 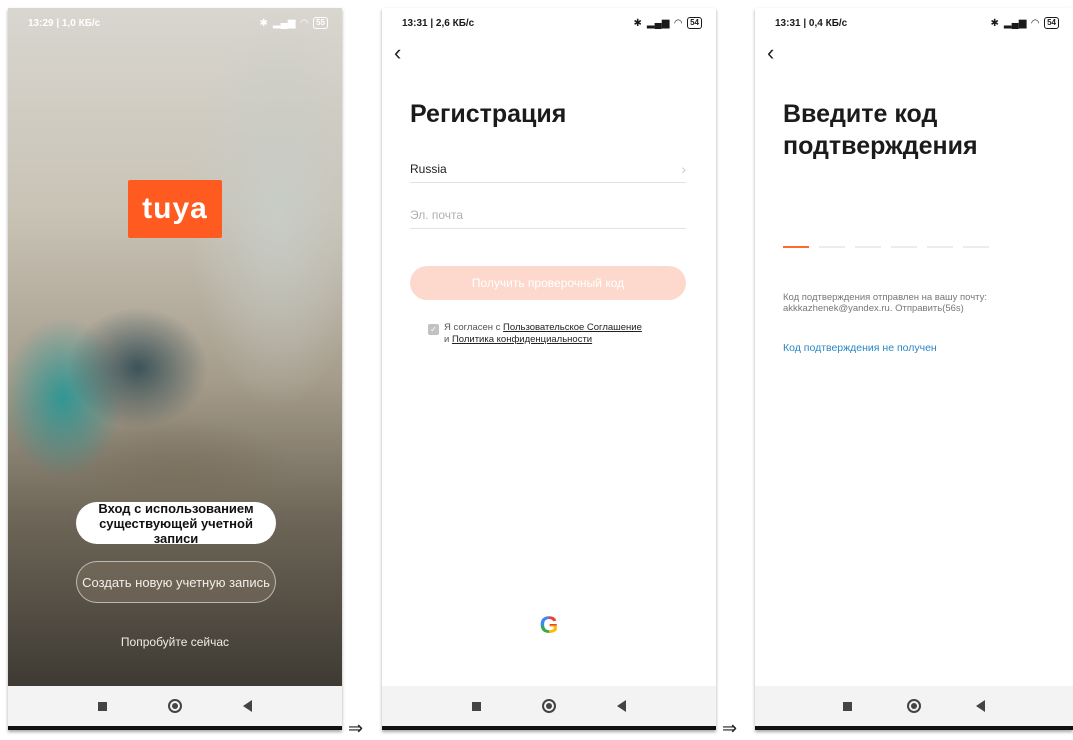 I want to click on battery-icon: 55, so click(x=320, y=23).